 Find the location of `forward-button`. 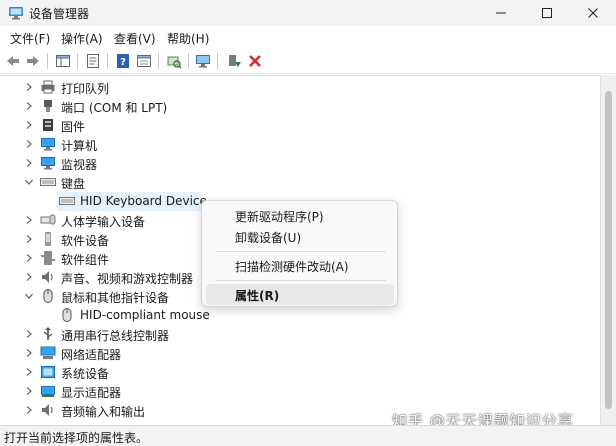

forward-button is located at coordinates (33, 61).